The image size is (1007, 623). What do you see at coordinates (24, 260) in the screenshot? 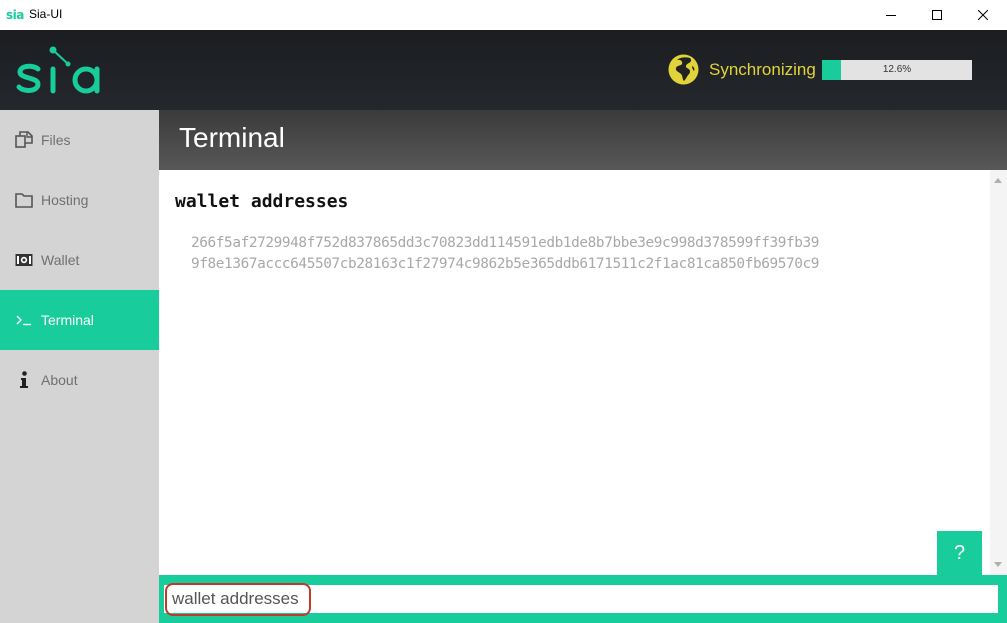
I see `wallet-icon` at bounding box center [24, 260].